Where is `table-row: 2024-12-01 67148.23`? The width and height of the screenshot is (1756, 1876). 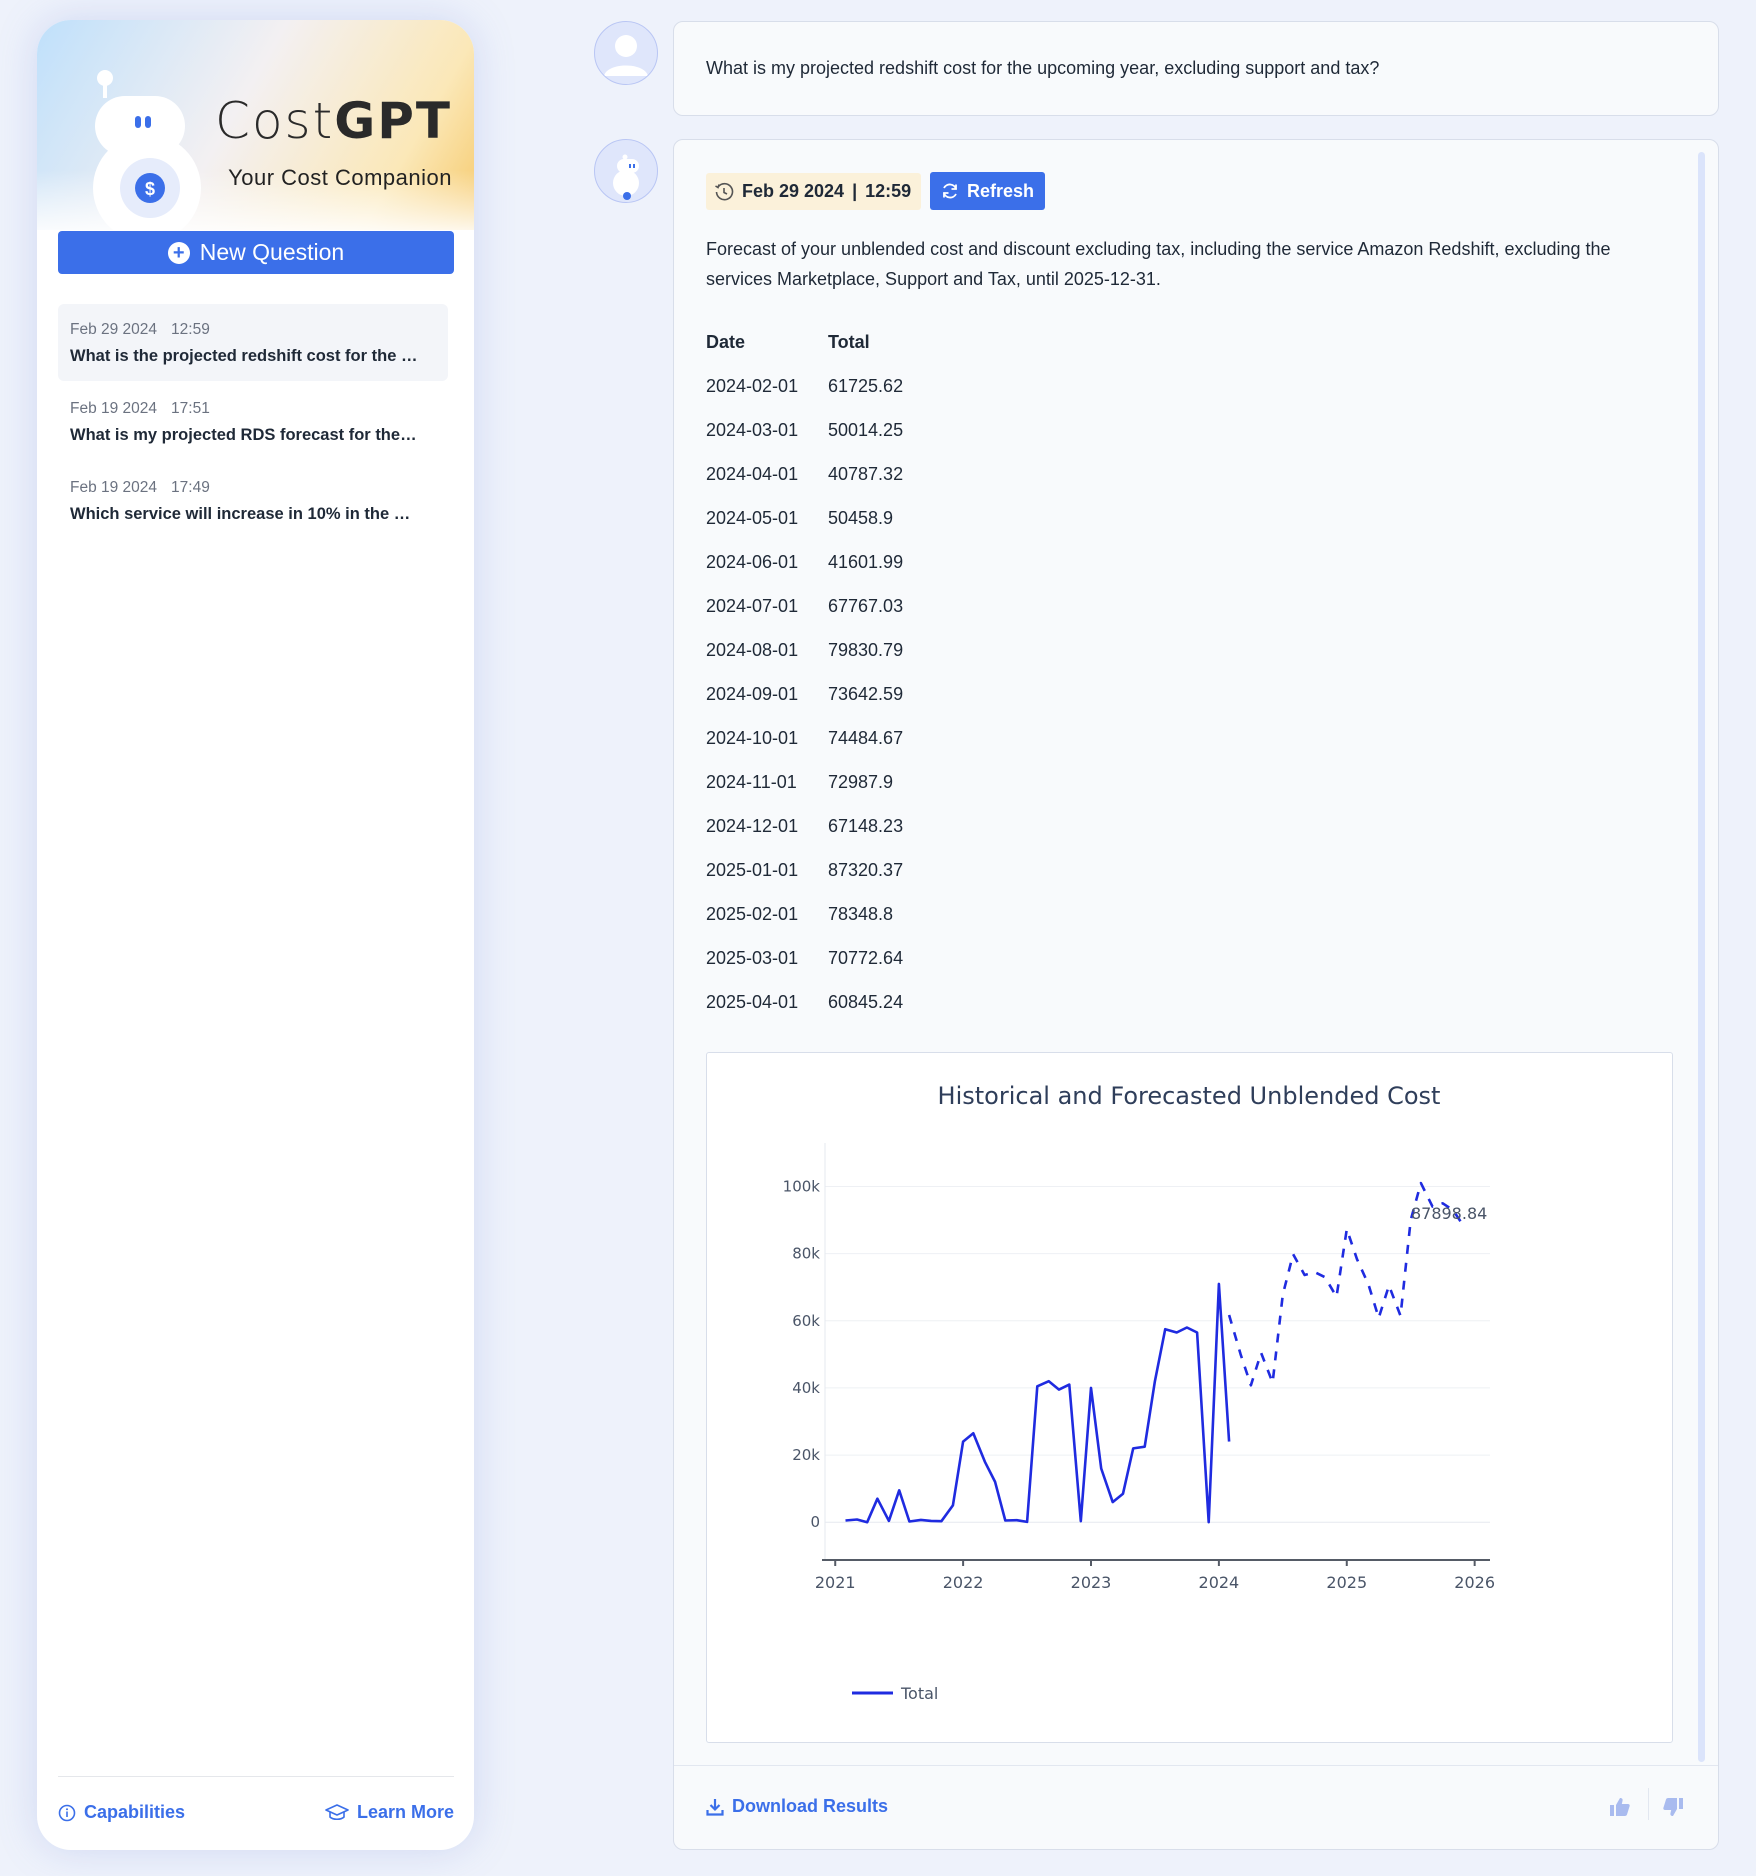
table-row: 2024-12-01 67148.23 is located at coordinates (804, 826).